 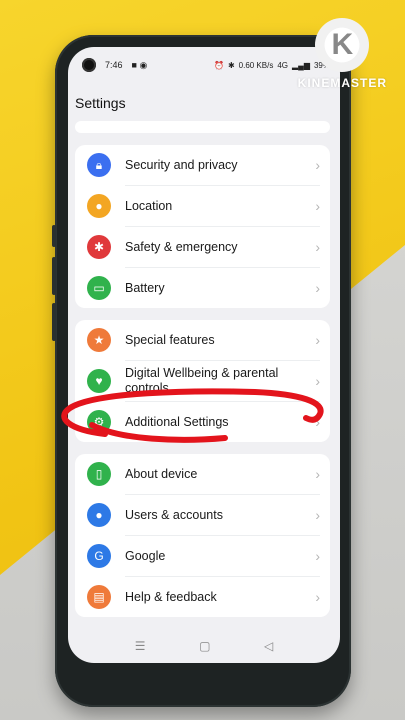 What do you see at coordinates (174, 514) in the screenshot?
I see `settings-item-label: Users & accounts` at bounding box center [174, 514].